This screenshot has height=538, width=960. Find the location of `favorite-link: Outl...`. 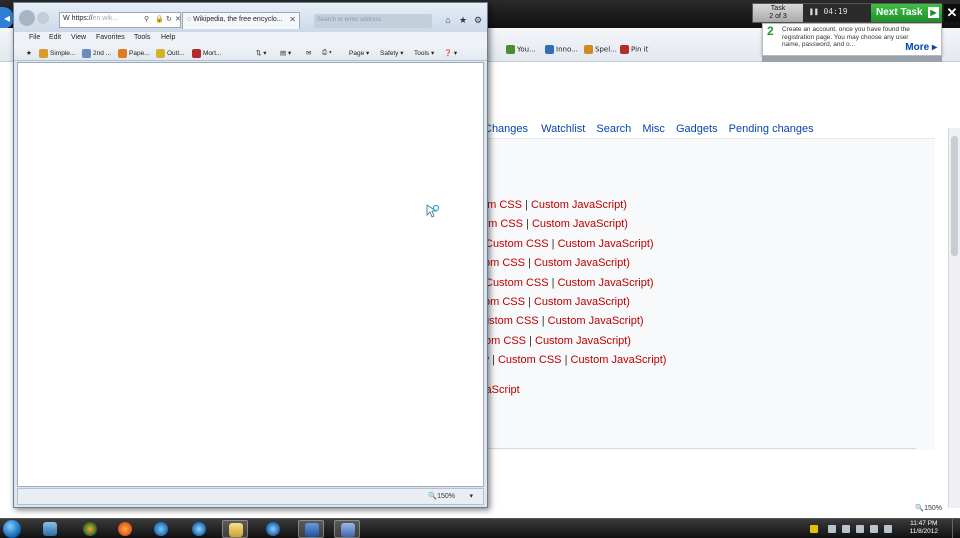

favorite-link: Outl... is located at coordinates (170, 53).